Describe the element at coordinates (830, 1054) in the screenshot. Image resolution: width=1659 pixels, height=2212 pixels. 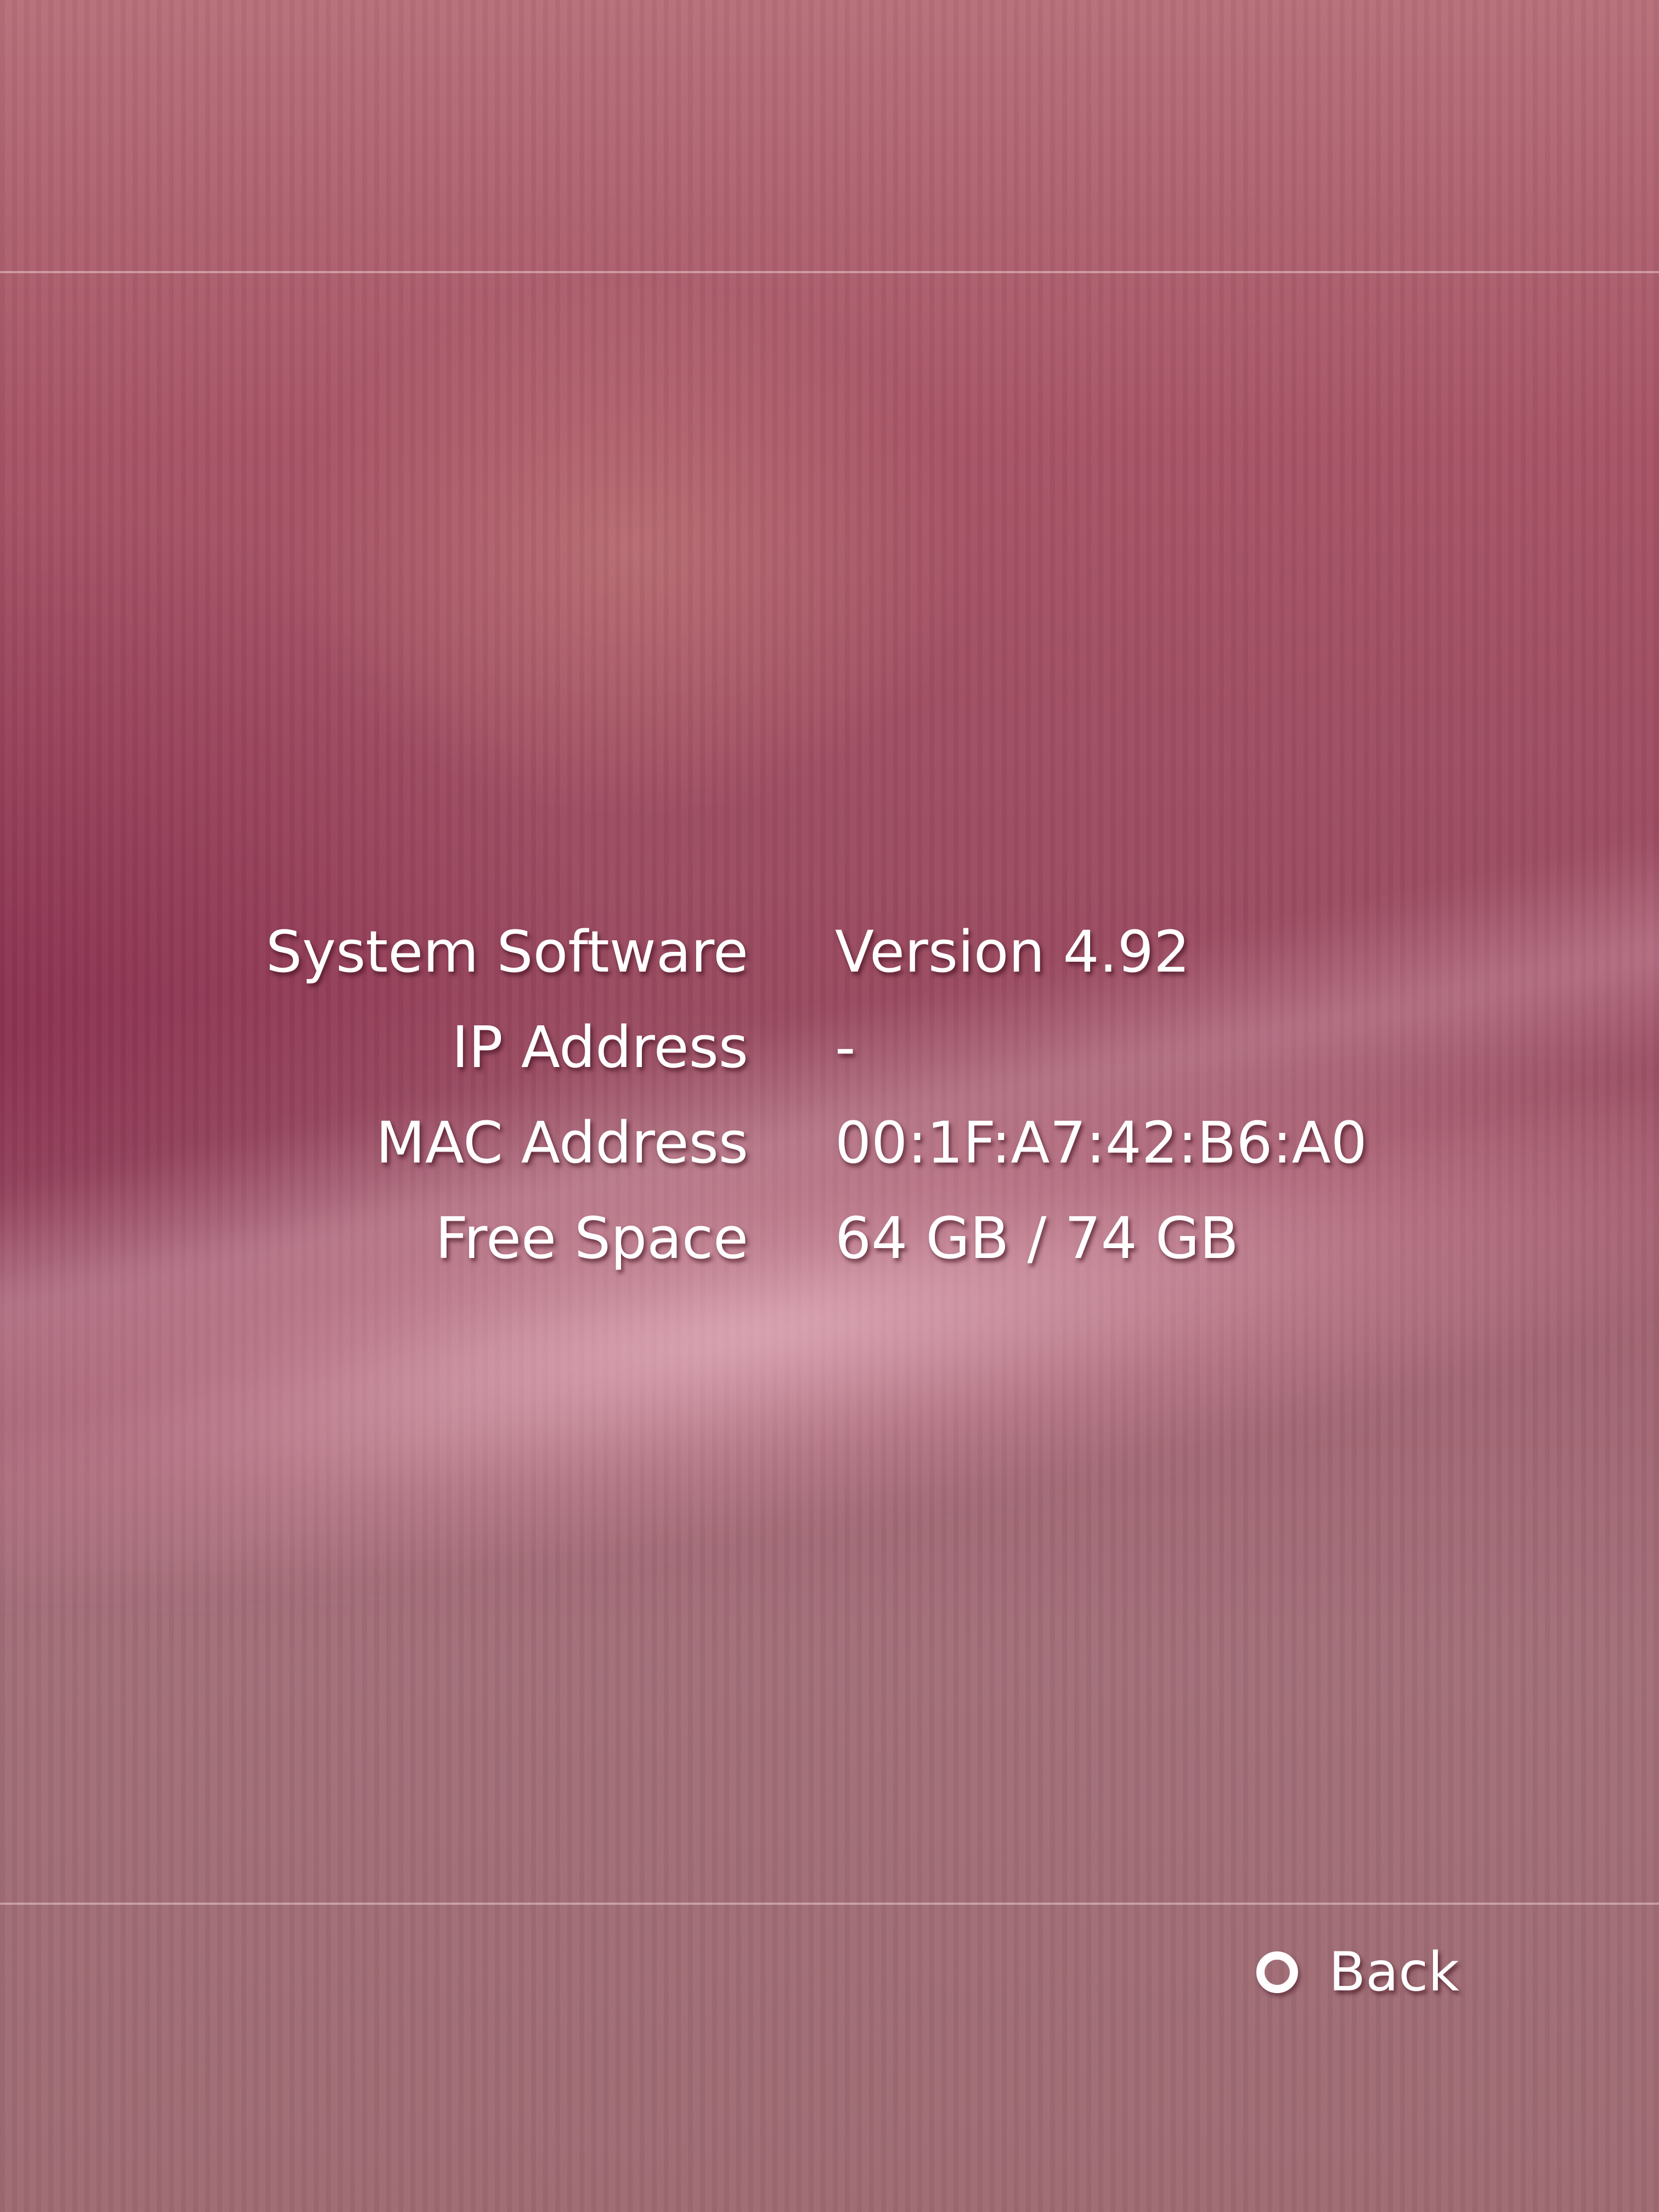
I see `info-row-ip-address: IP Address -` at that location.